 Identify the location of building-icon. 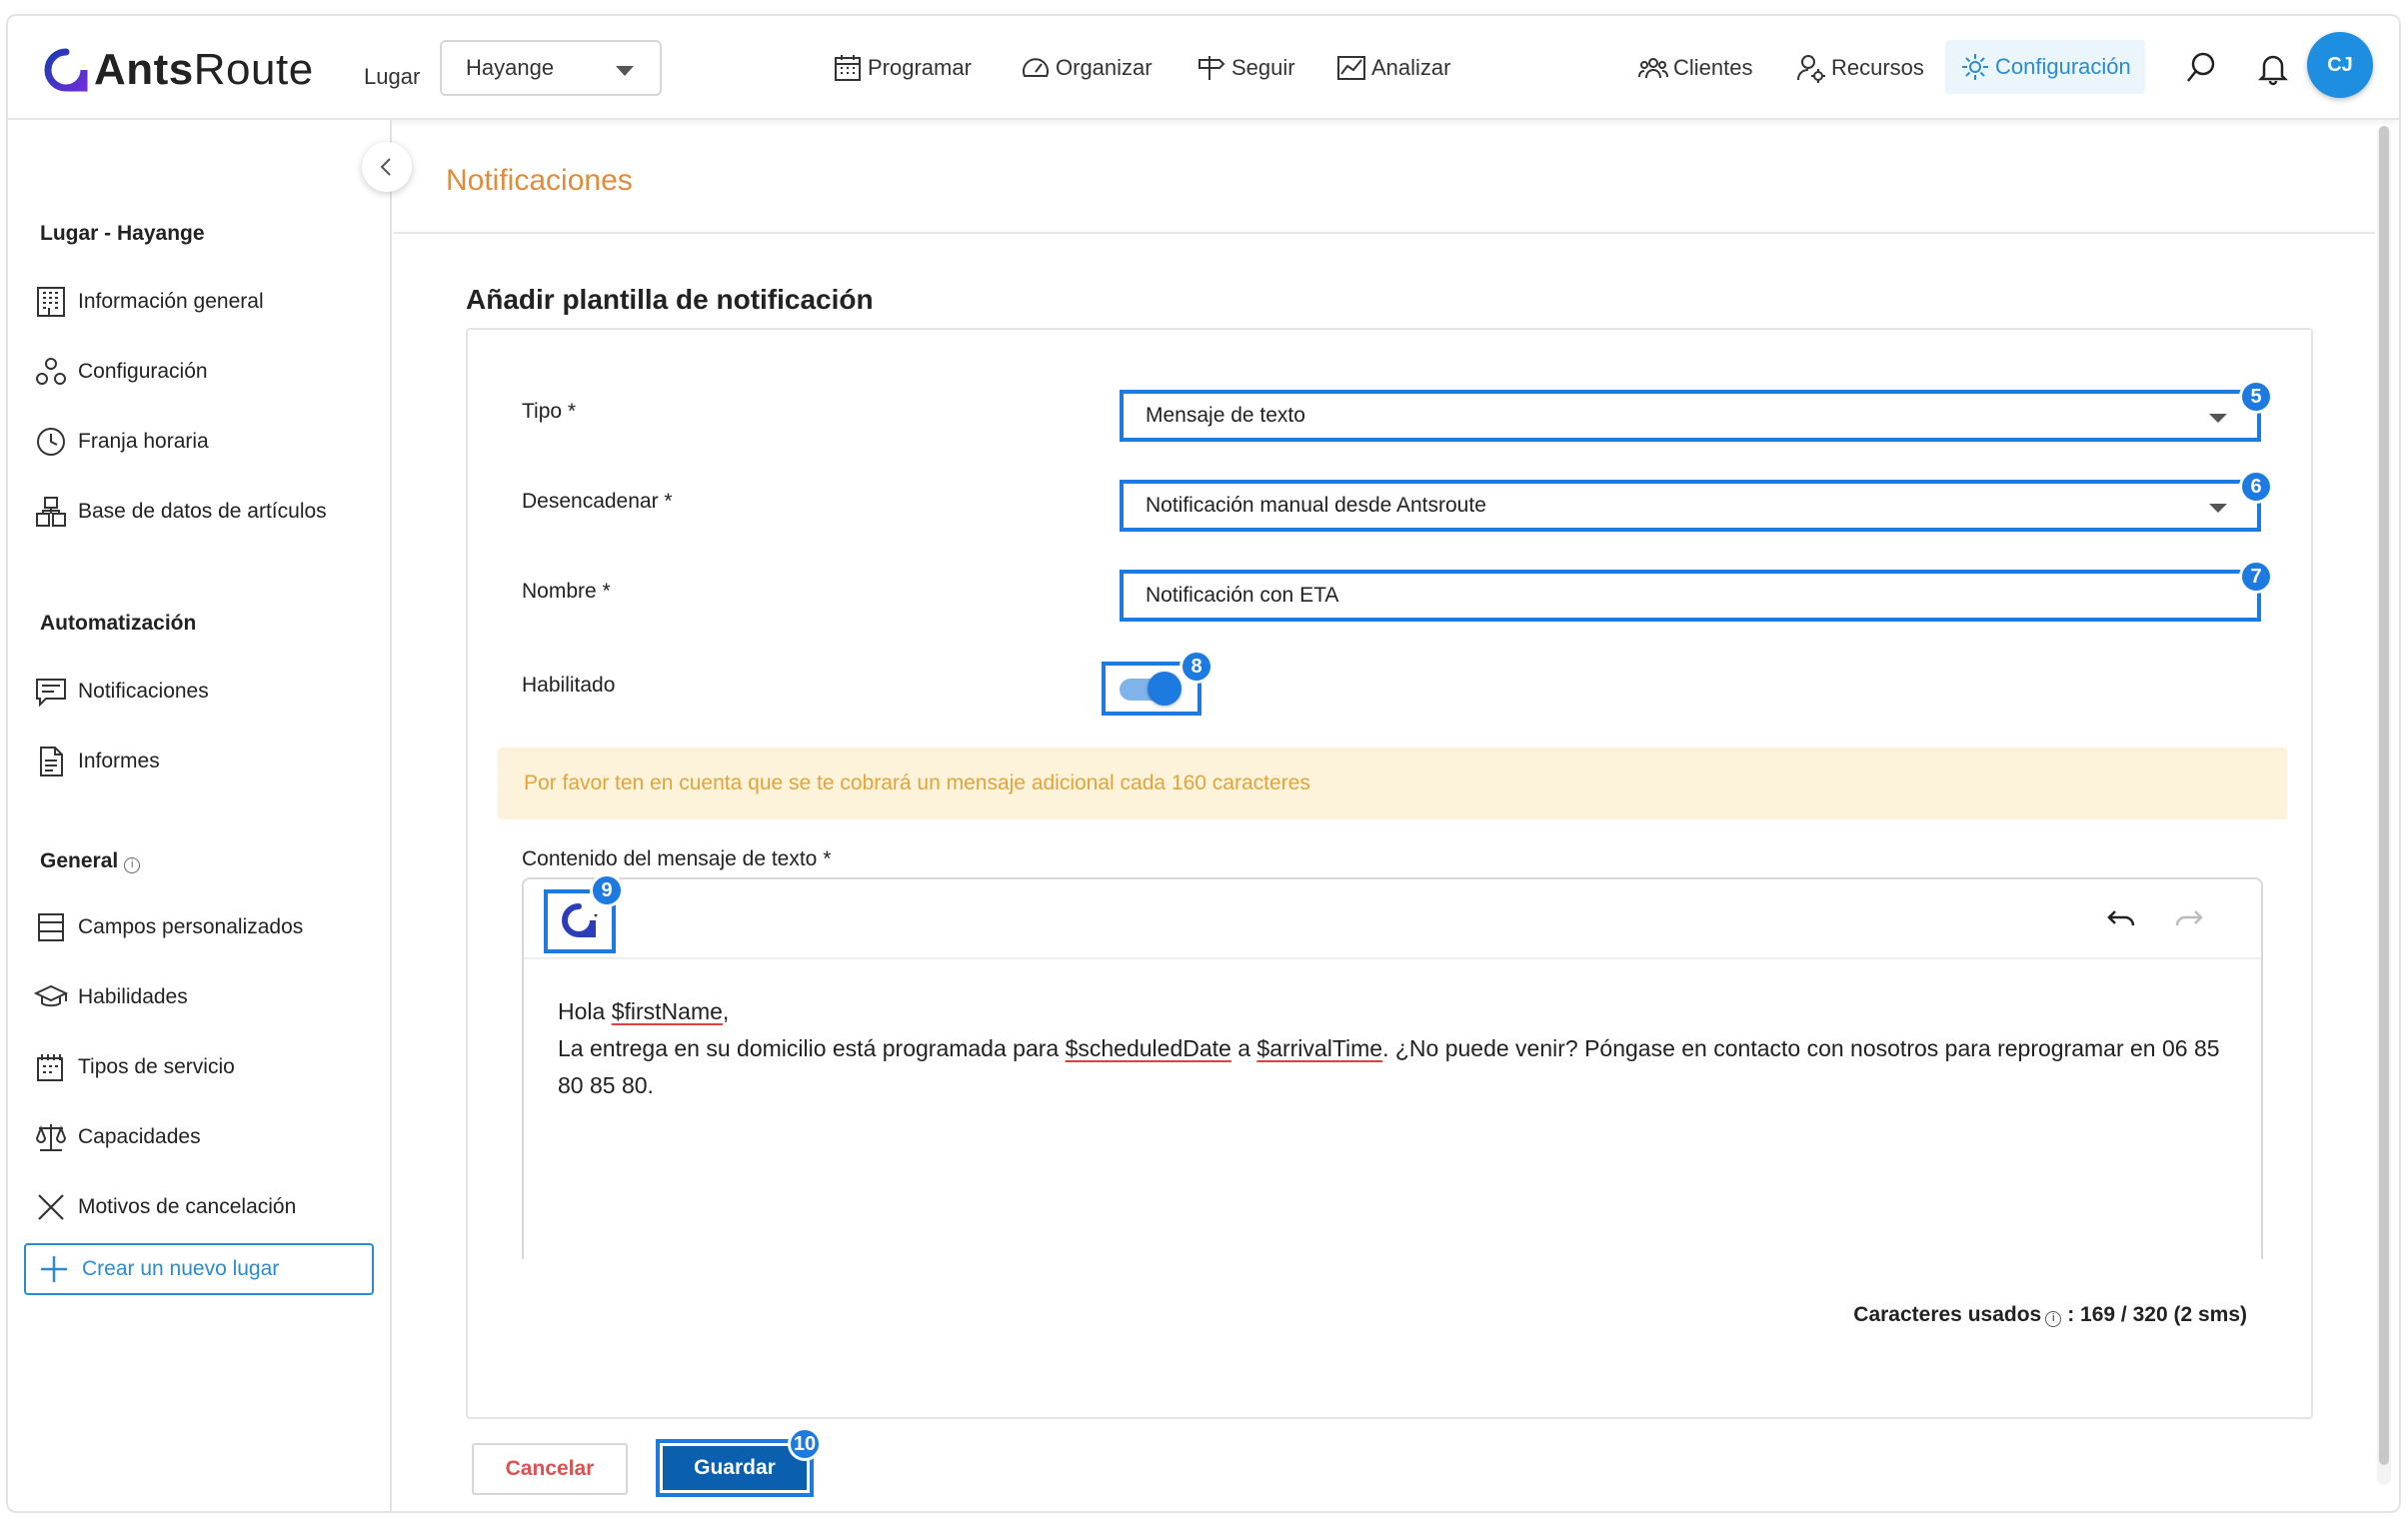
(51, 302).